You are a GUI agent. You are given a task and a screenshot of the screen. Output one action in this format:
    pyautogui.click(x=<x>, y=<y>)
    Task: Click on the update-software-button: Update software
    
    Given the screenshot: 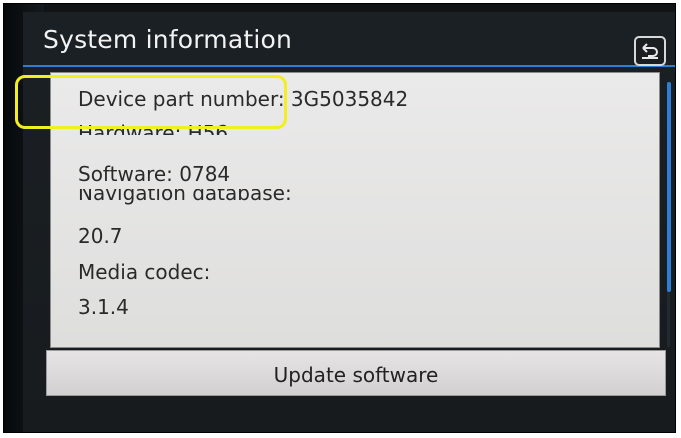 What is the action you would take?
    pyautogui.click(x=356, y=373)
    